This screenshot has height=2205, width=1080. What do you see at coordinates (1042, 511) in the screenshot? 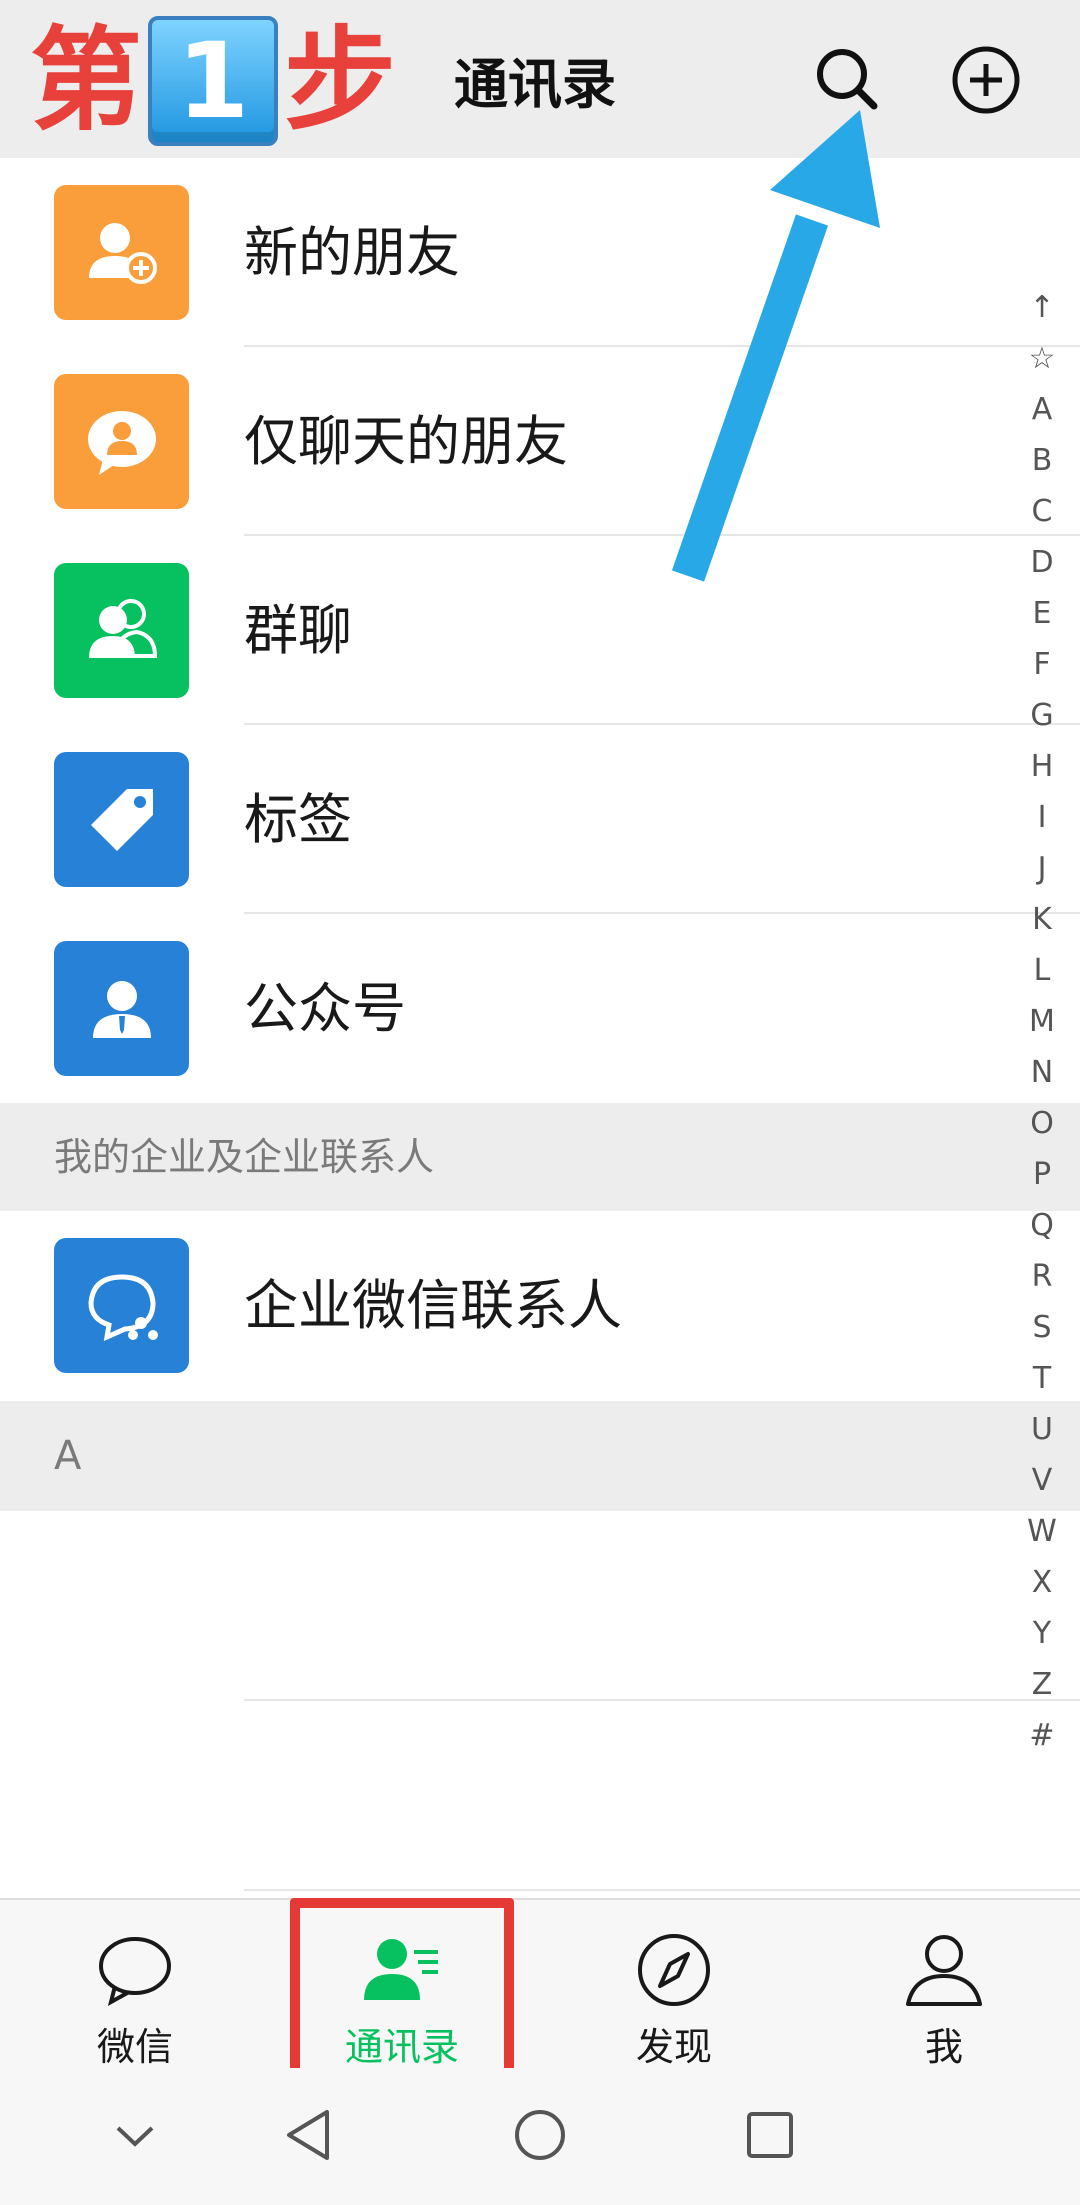
I see `index-letter: C` at bounding box center [1042, 511].